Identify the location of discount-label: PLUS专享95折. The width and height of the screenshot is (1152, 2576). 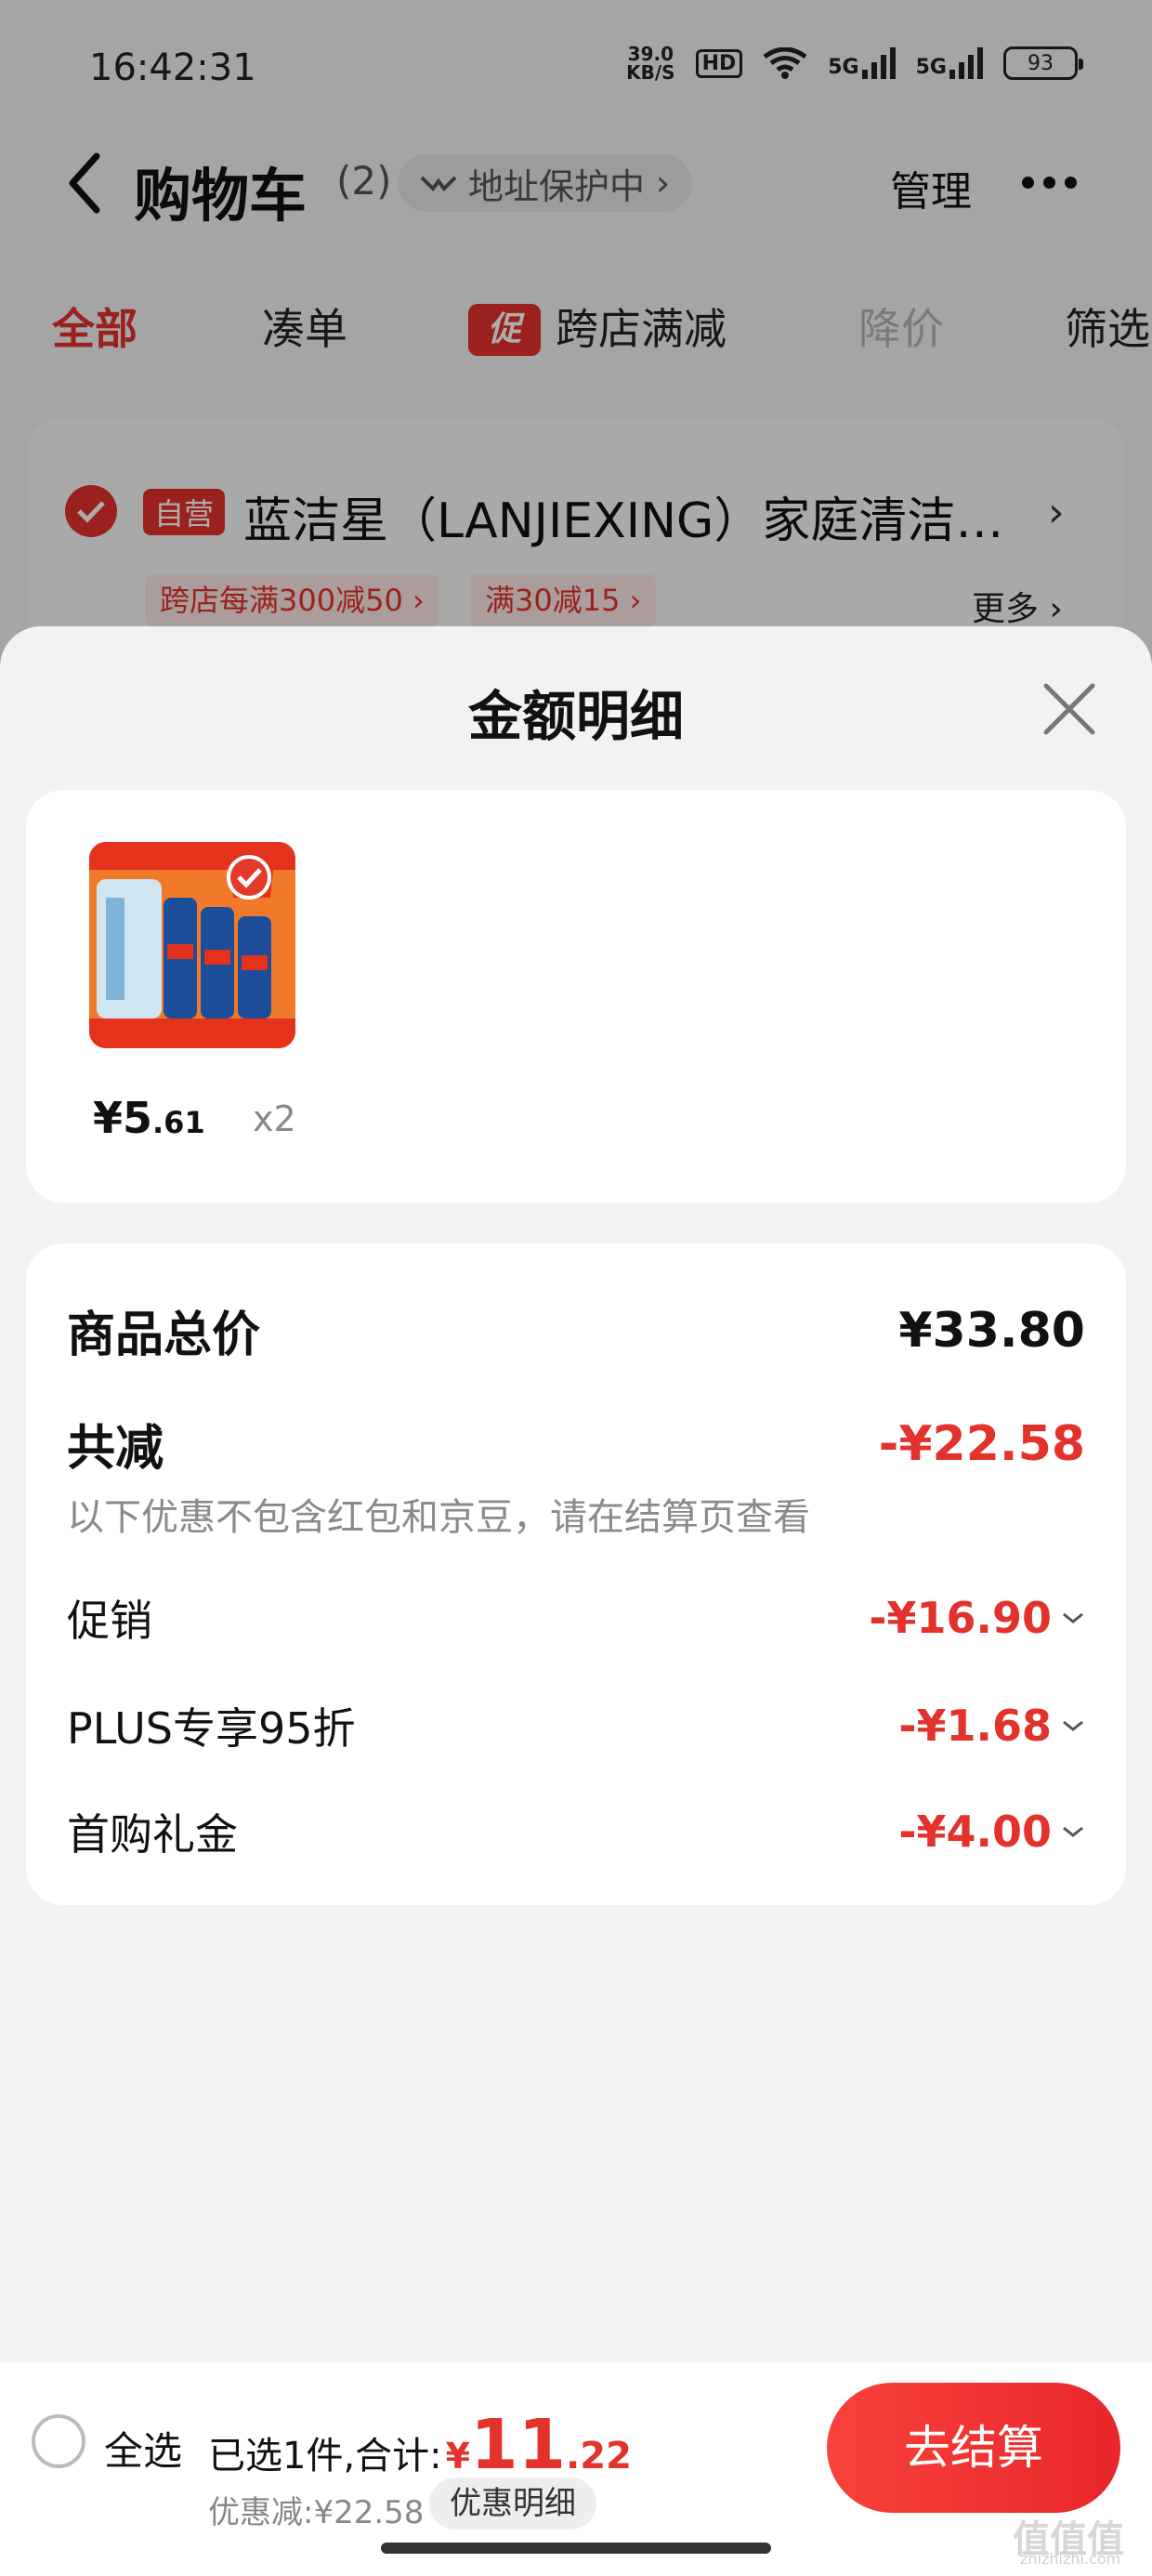
(211, 1728).